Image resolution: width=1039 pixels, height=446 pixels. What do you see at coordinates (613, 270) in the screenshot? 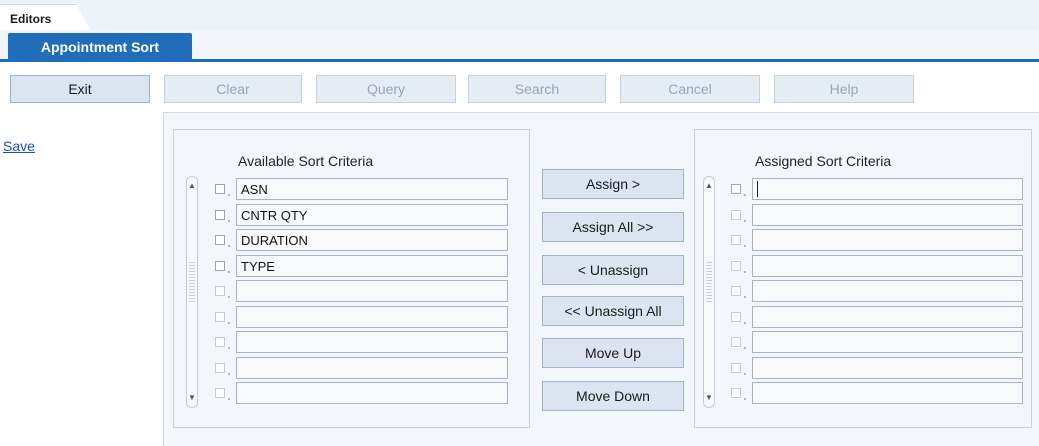
I see `unassign-button: < Unassign` at bounding box center [613, 270].